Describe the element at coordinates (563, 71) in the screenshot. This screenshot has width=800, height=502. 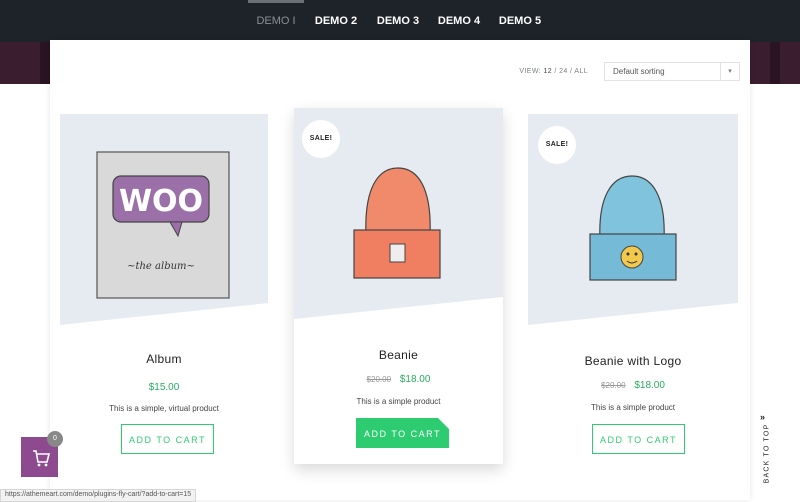
I see `view-option-24: 24` at that location.